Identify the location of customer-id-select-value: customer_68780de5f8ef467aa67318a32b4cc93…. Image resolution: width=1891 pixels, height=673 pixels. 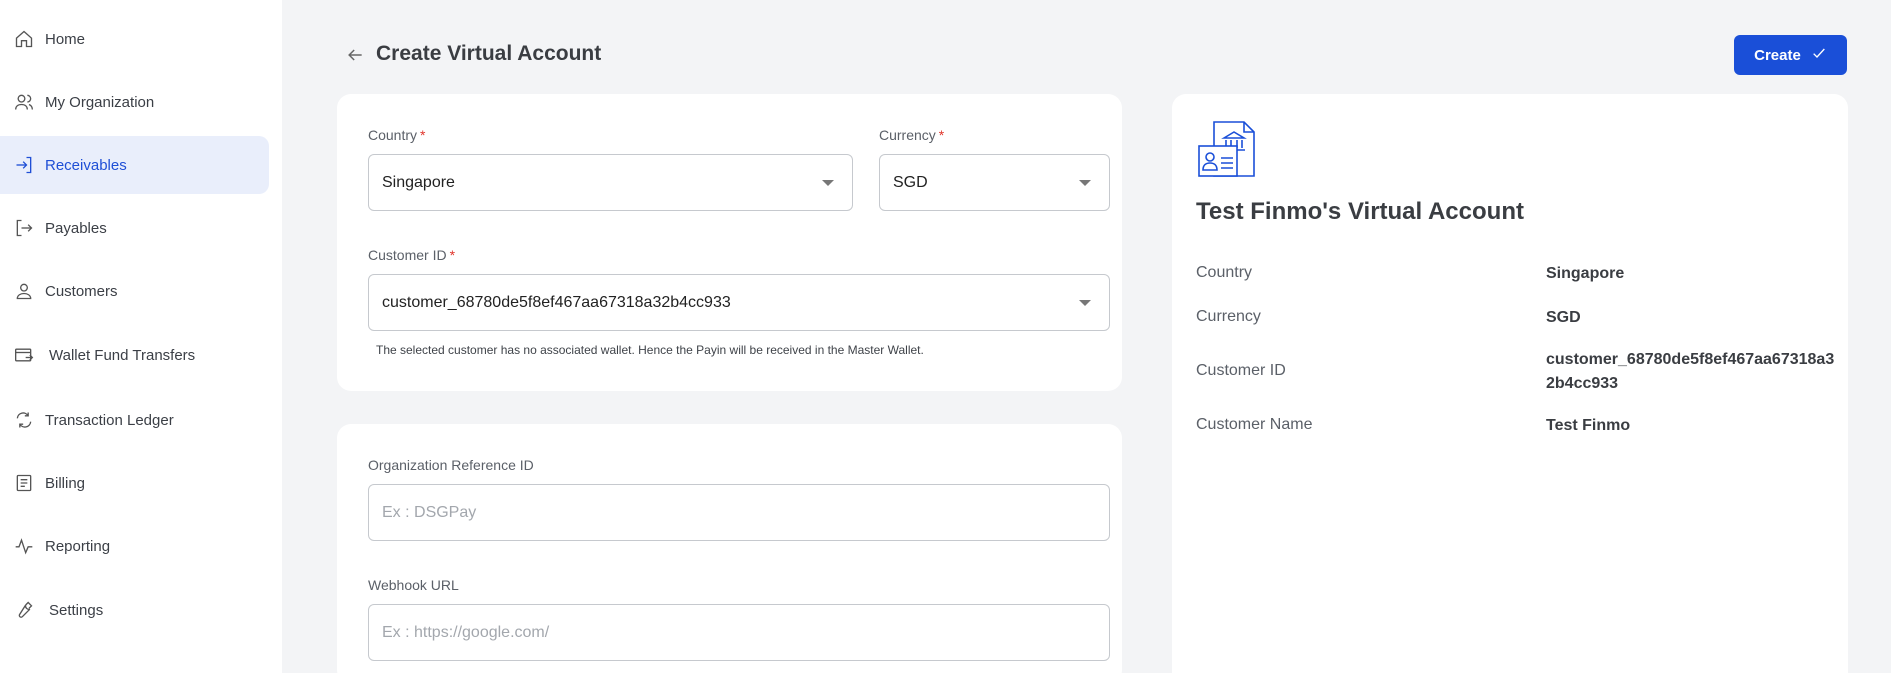
(556, 302).